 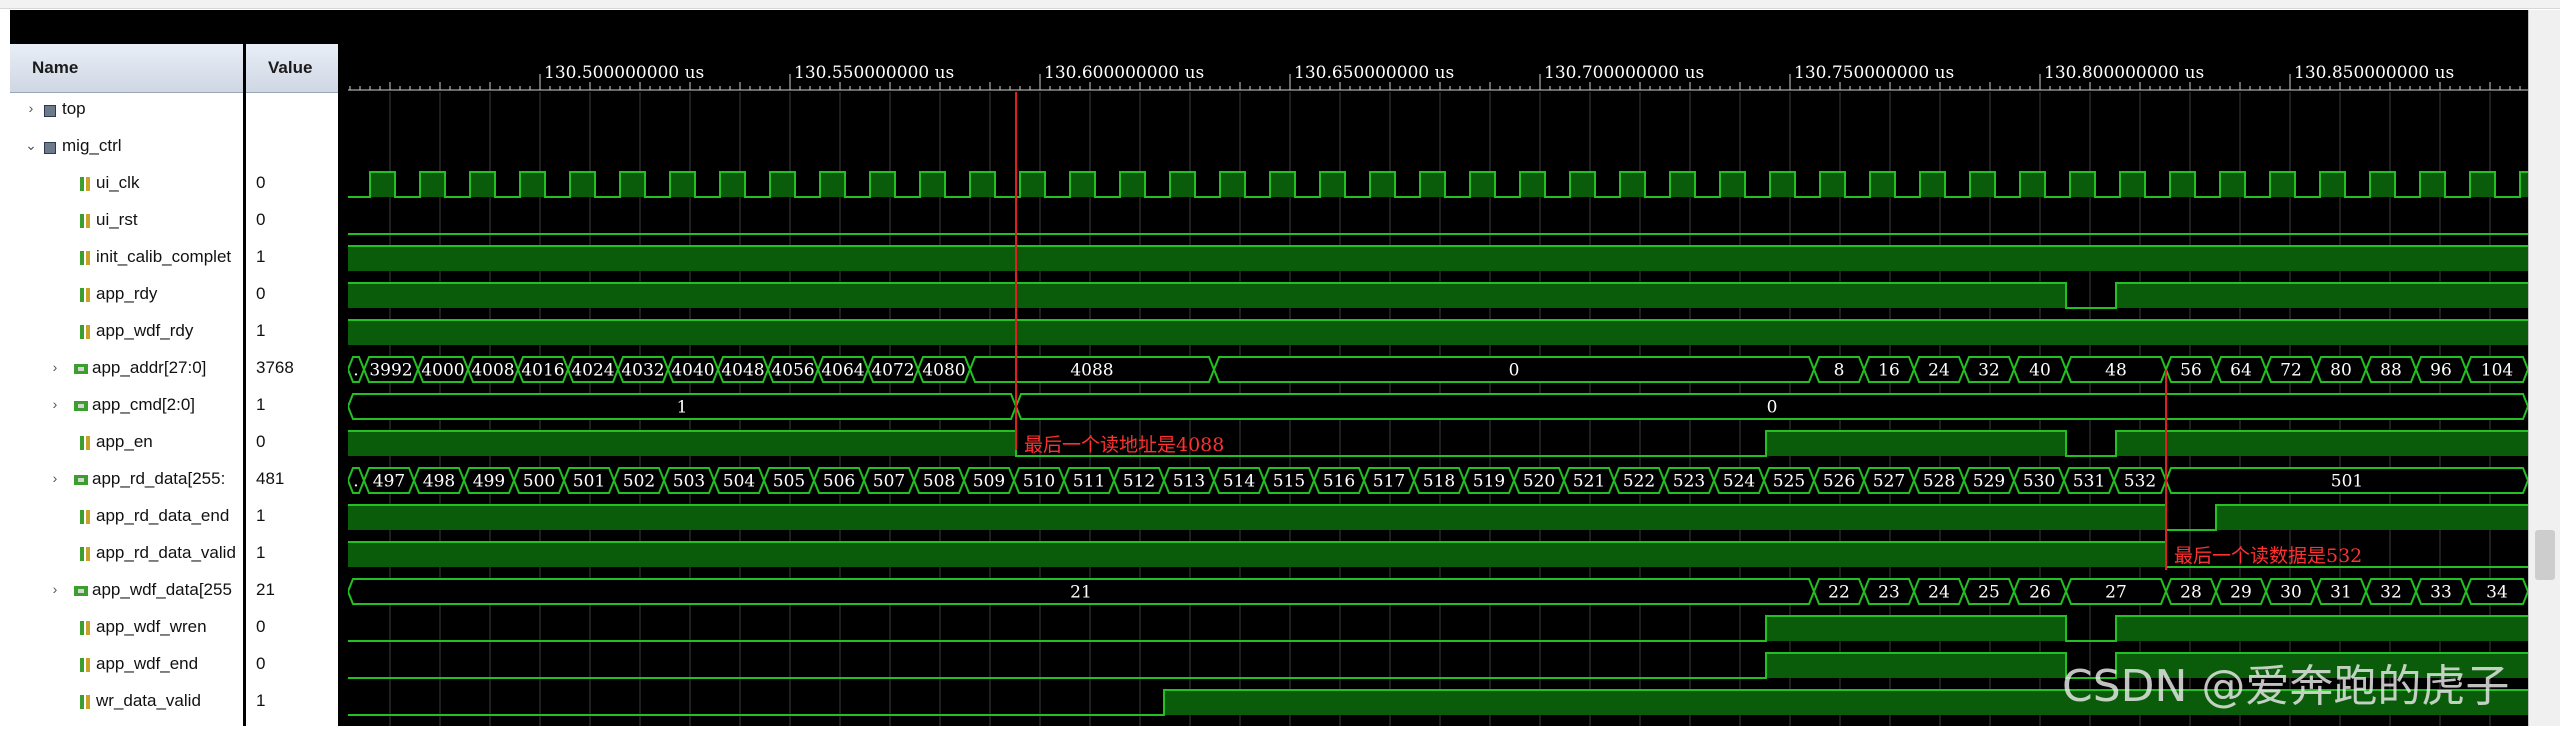 What do you see at coordinates (2441, 371) in the screenshot?
I see `app-addr-label: 96` at bounding box center [2441, 371].